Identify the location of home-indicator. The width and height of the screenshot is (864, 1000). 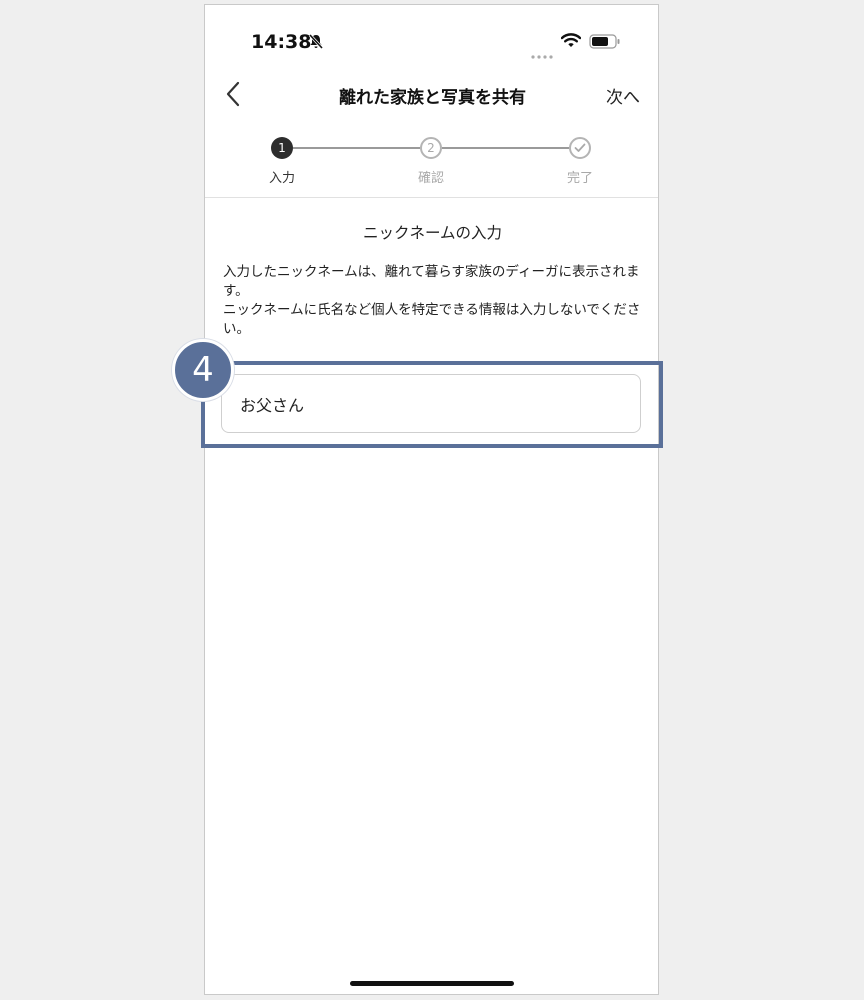
(432, 983).